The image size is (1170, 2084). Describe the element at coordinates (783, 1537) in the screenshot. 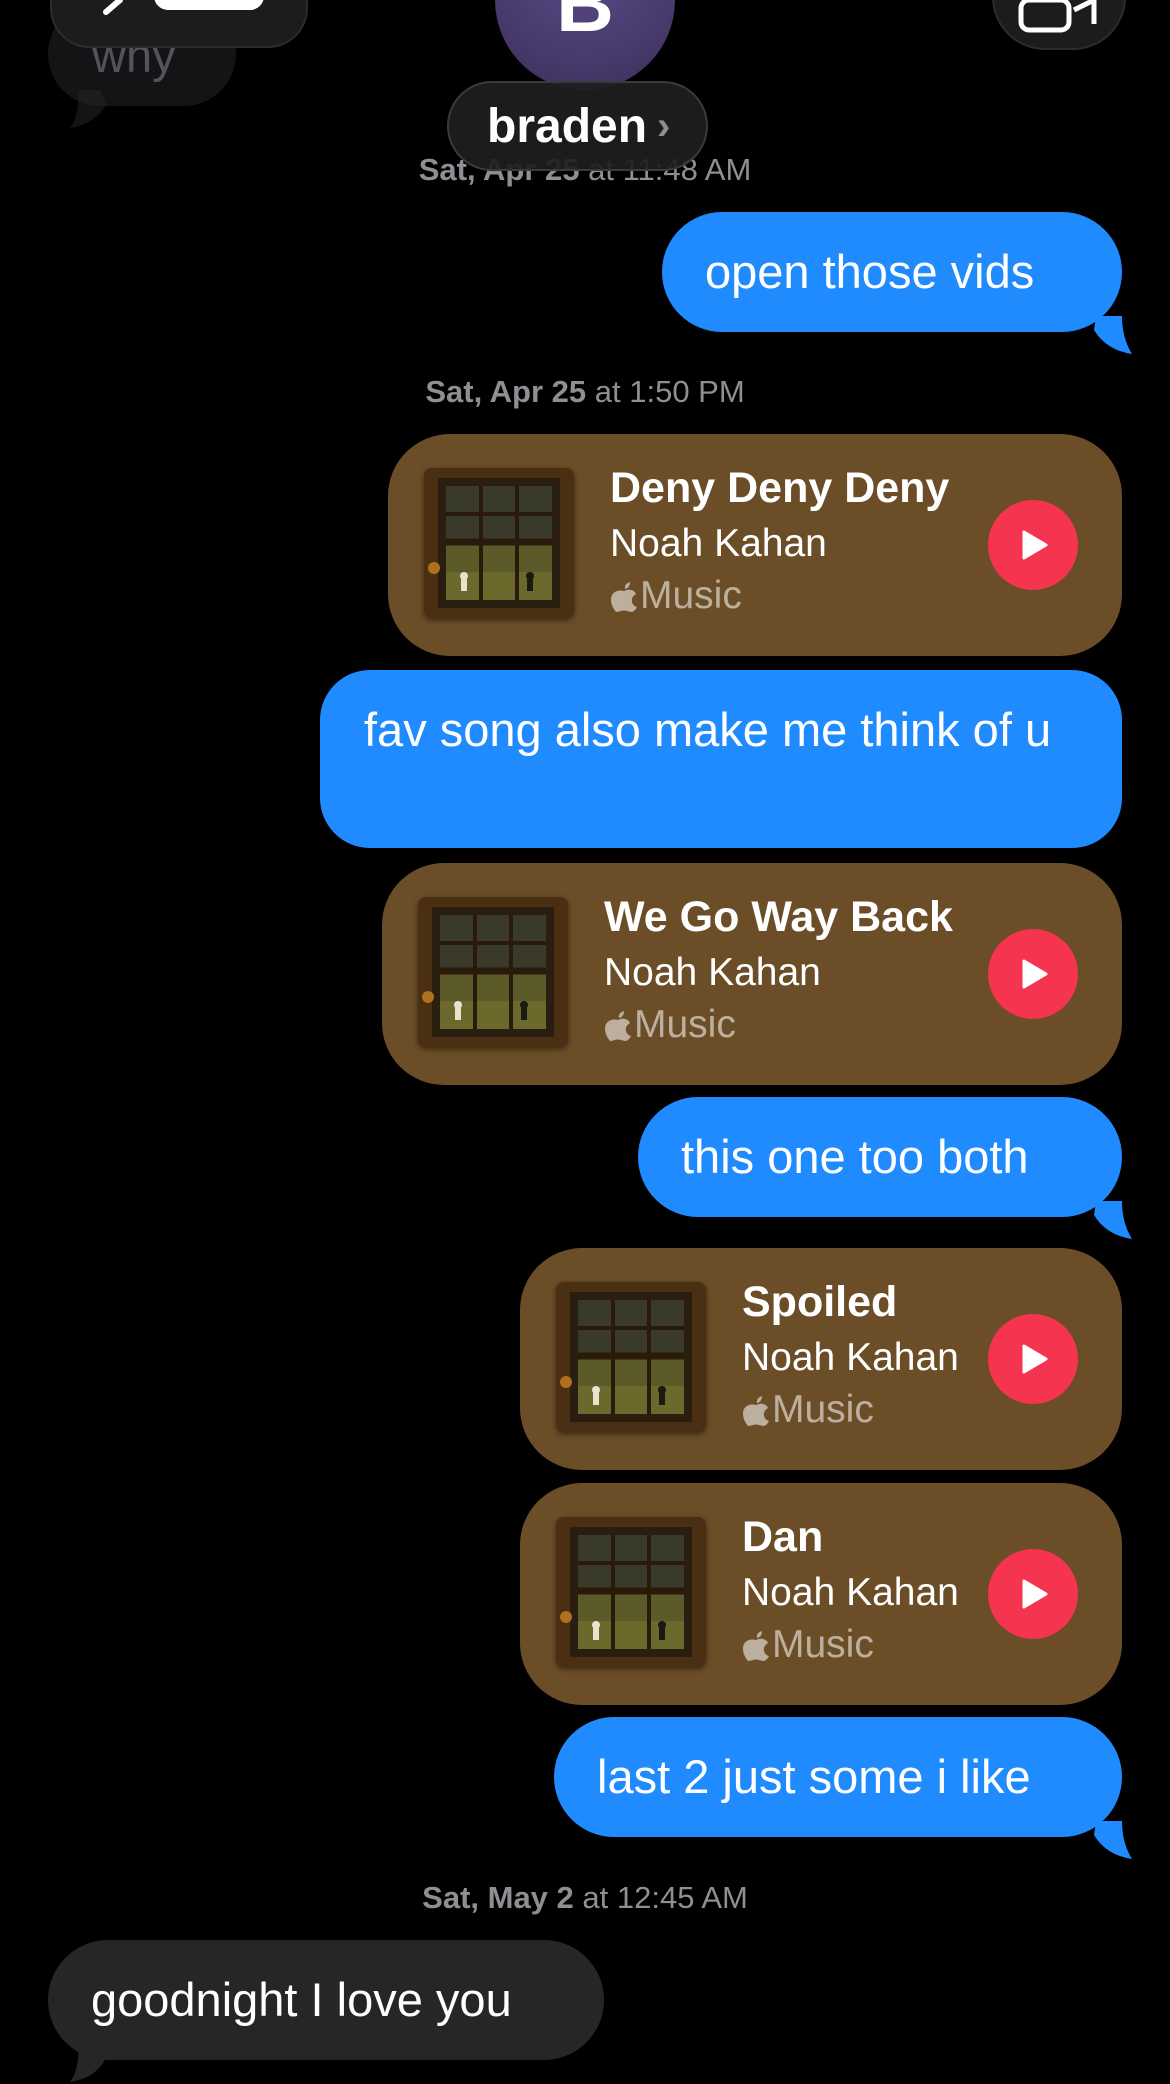

I see `song-title: Dan` at that location.